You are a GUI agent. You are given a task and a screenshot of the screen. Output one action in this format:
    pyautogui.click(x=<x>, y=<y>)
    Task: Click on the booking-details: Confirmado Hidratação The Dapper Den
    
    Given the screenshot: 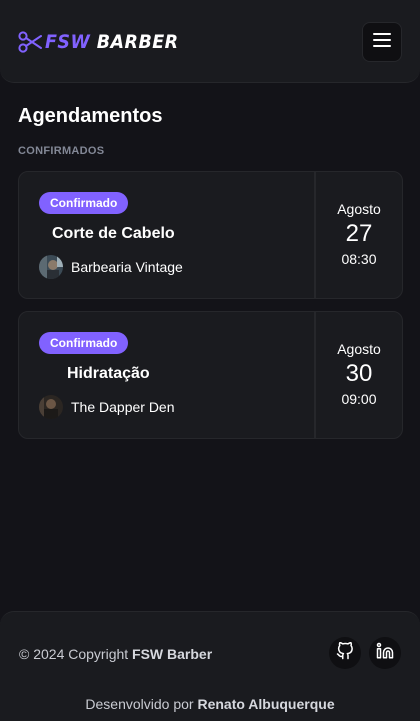 What is the action you would take?
    pyautogui.click(x=167, y=375)
    